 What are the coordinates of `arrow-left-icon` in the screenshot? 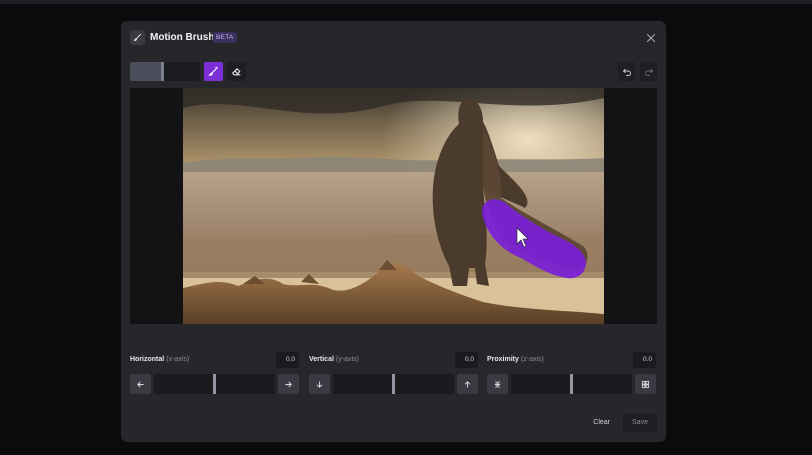 It's located at (140, 384).